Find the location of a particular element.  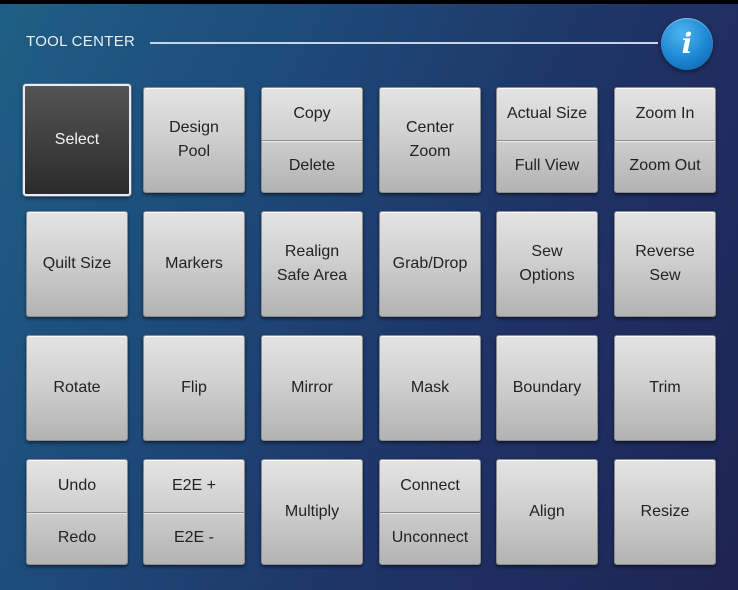

markers-button: Markers is located at coordinates (194, 264).